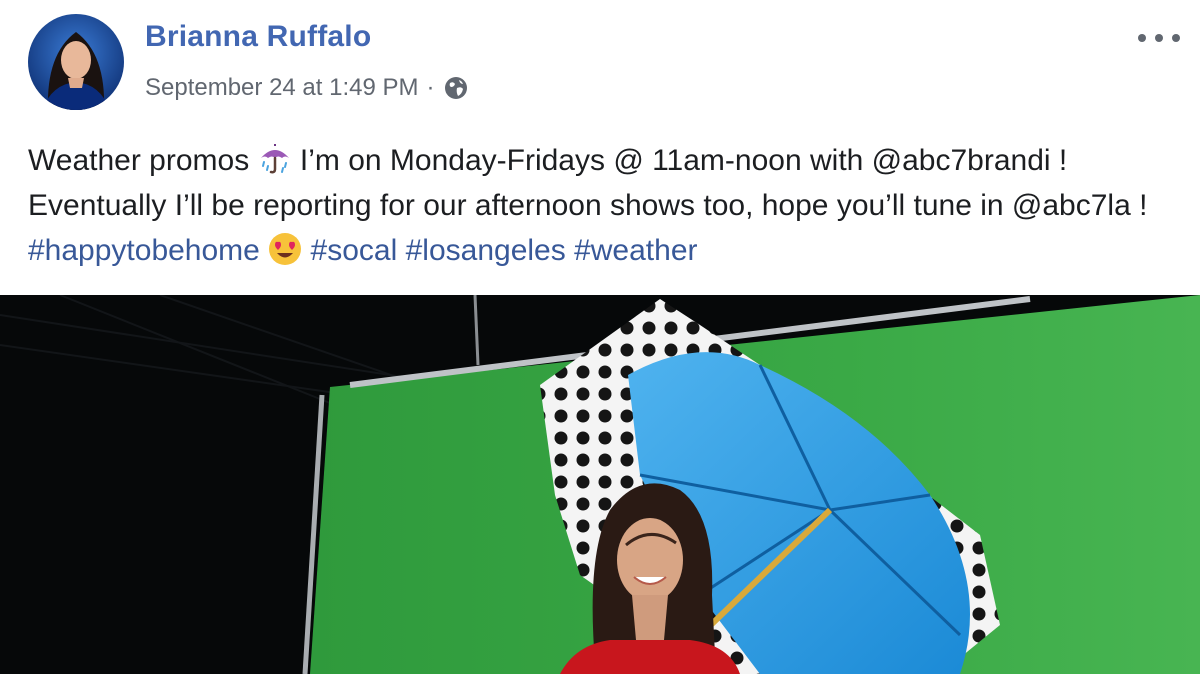  What do you see at coordinates (285, 249) in the screenshot?
I see `heart-eyes-emoji-icon` at bounding box center [285, 249].